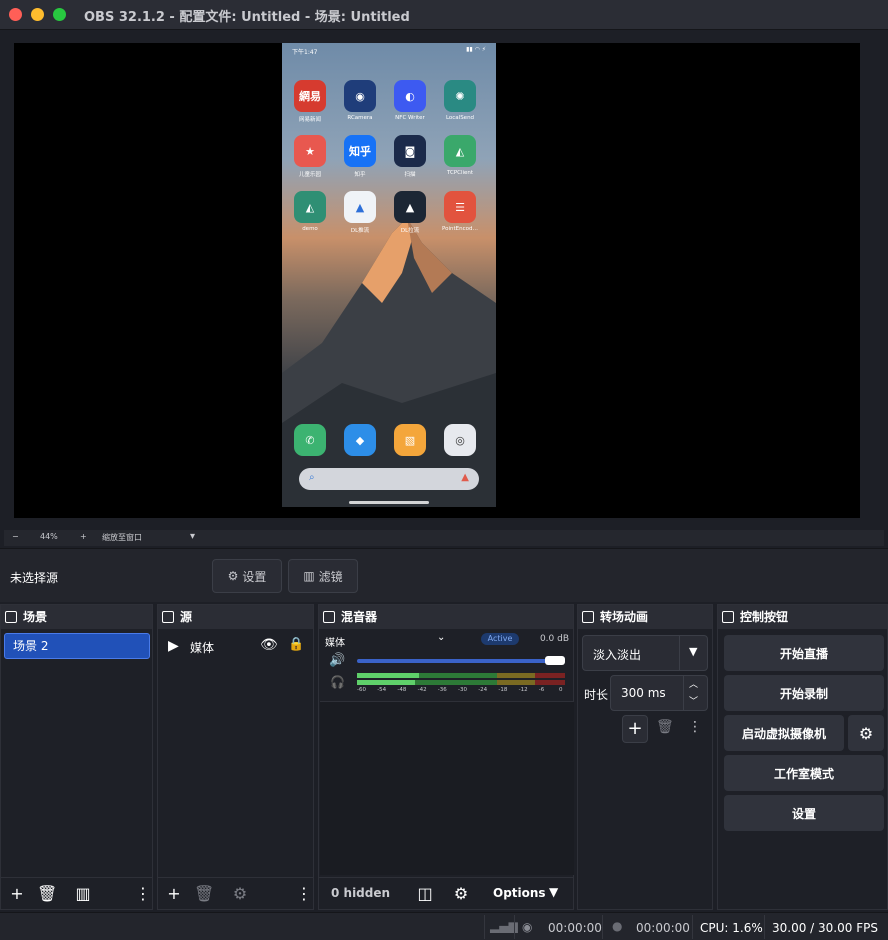  What do you see at coordinates (310, 156) in the screenshot?
I see `phone-app-icon: ★ 儿童乐园` at bounding box center [310, 156].